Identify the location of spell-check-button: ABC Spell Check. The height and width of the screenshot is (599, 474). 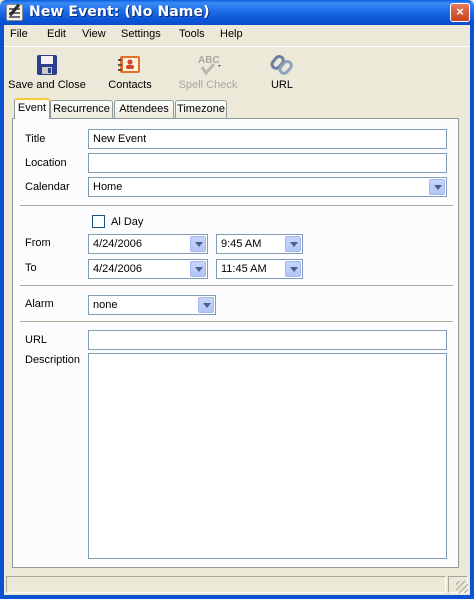
(208, 72).